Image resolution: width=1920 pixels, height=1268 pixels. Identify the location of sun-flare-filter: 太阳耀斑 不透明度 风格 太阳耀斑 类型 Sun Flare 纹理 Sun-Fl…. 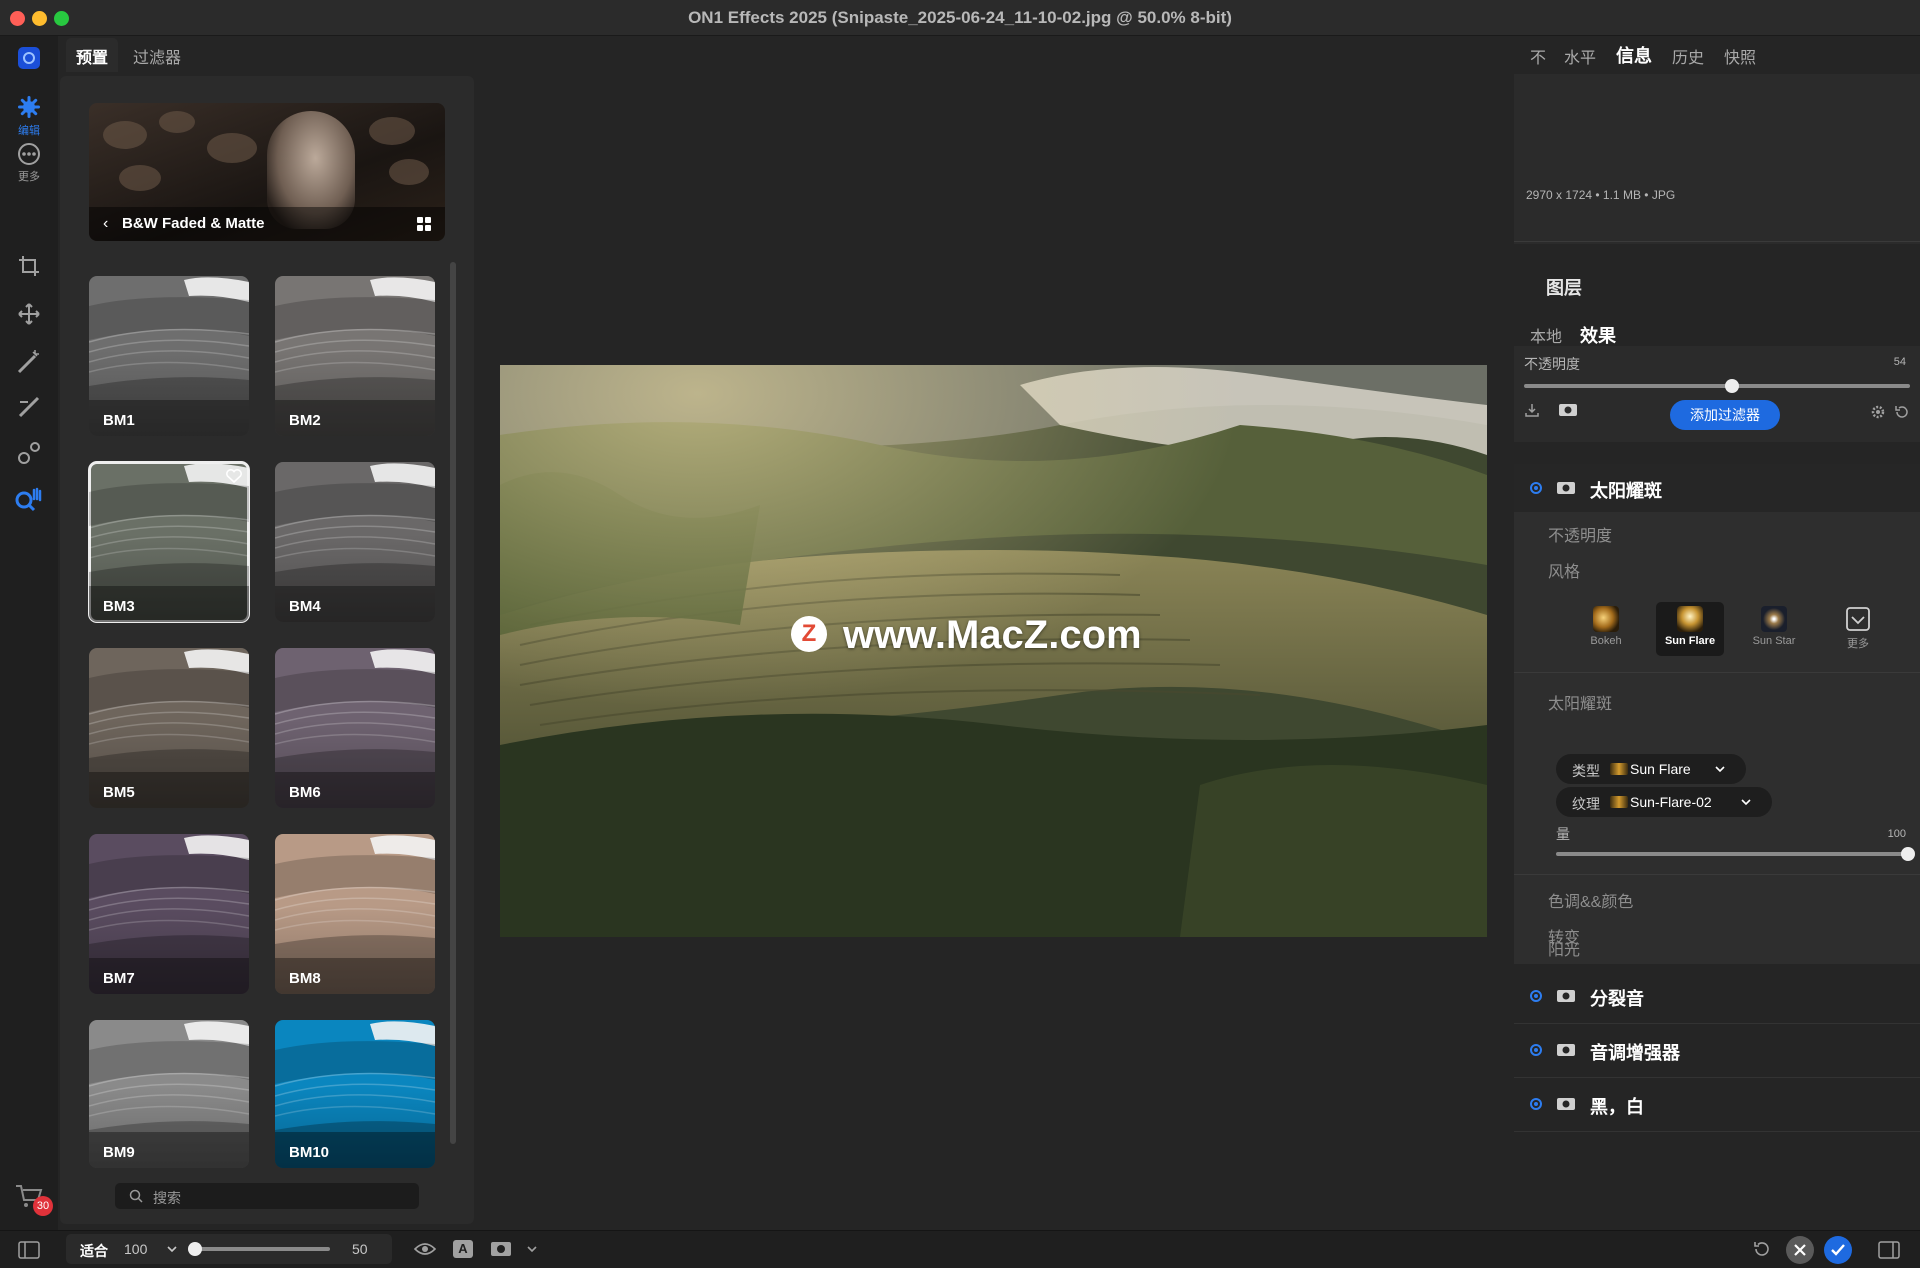
(1717, 714).